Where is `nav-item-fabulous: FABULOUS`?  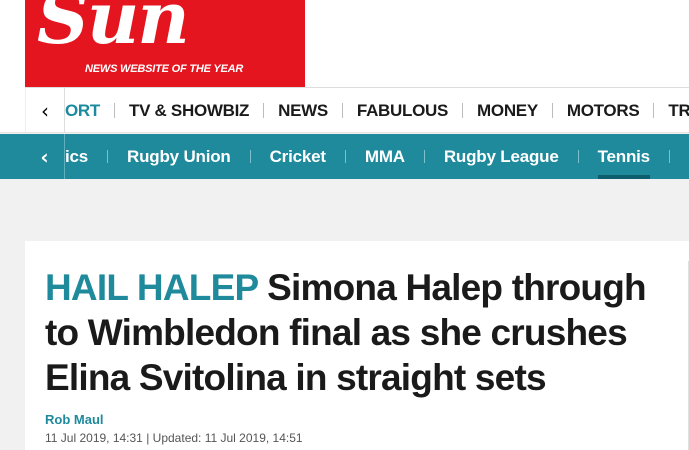 nav-item-fabulous: FABULOUS is located at coordinates (402, 111).